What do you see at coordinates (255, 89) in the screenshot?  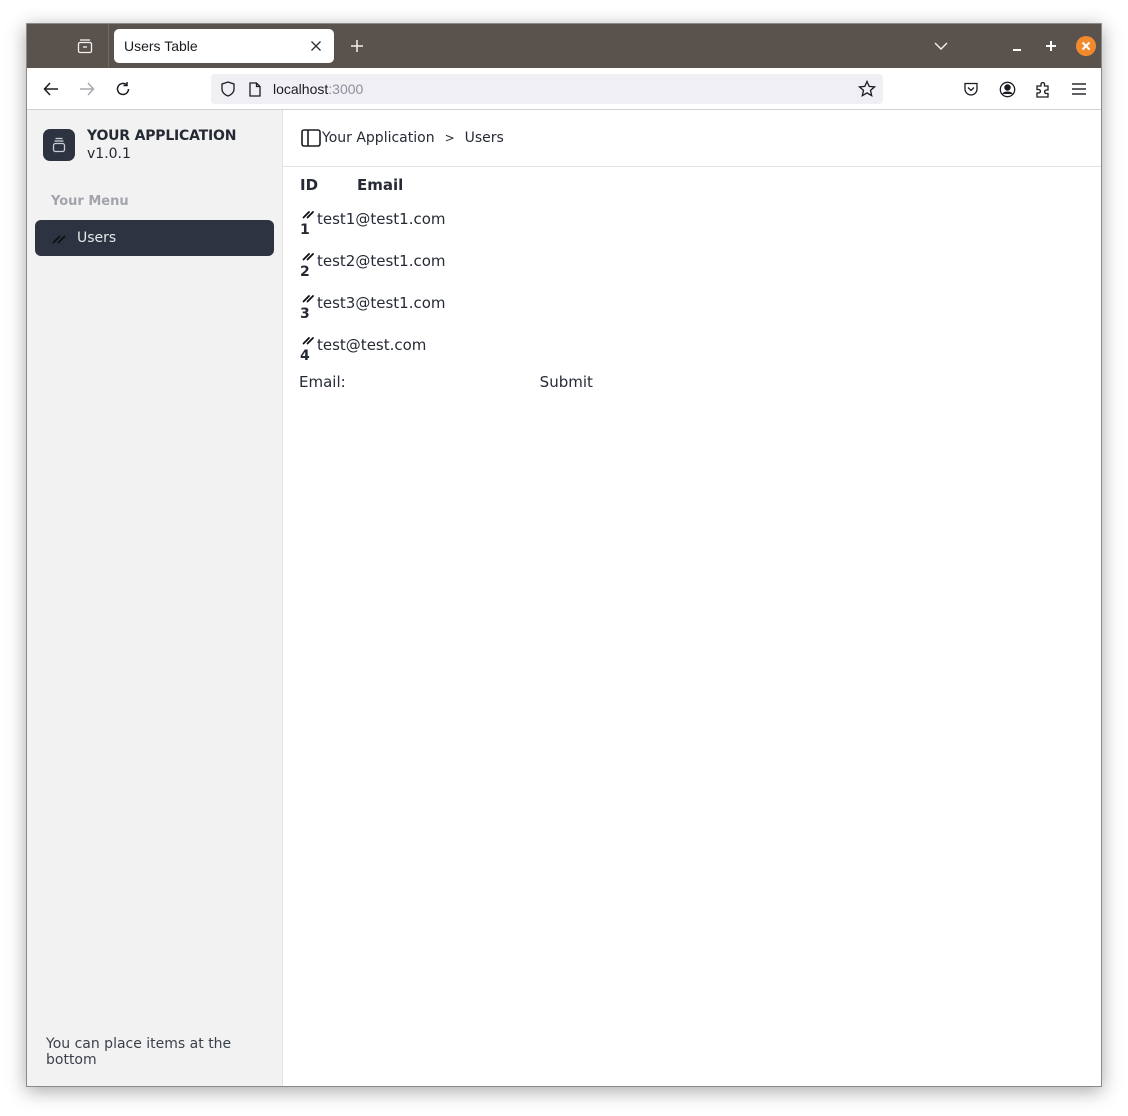 I see `page-icon` at bounding box center [255, 89].